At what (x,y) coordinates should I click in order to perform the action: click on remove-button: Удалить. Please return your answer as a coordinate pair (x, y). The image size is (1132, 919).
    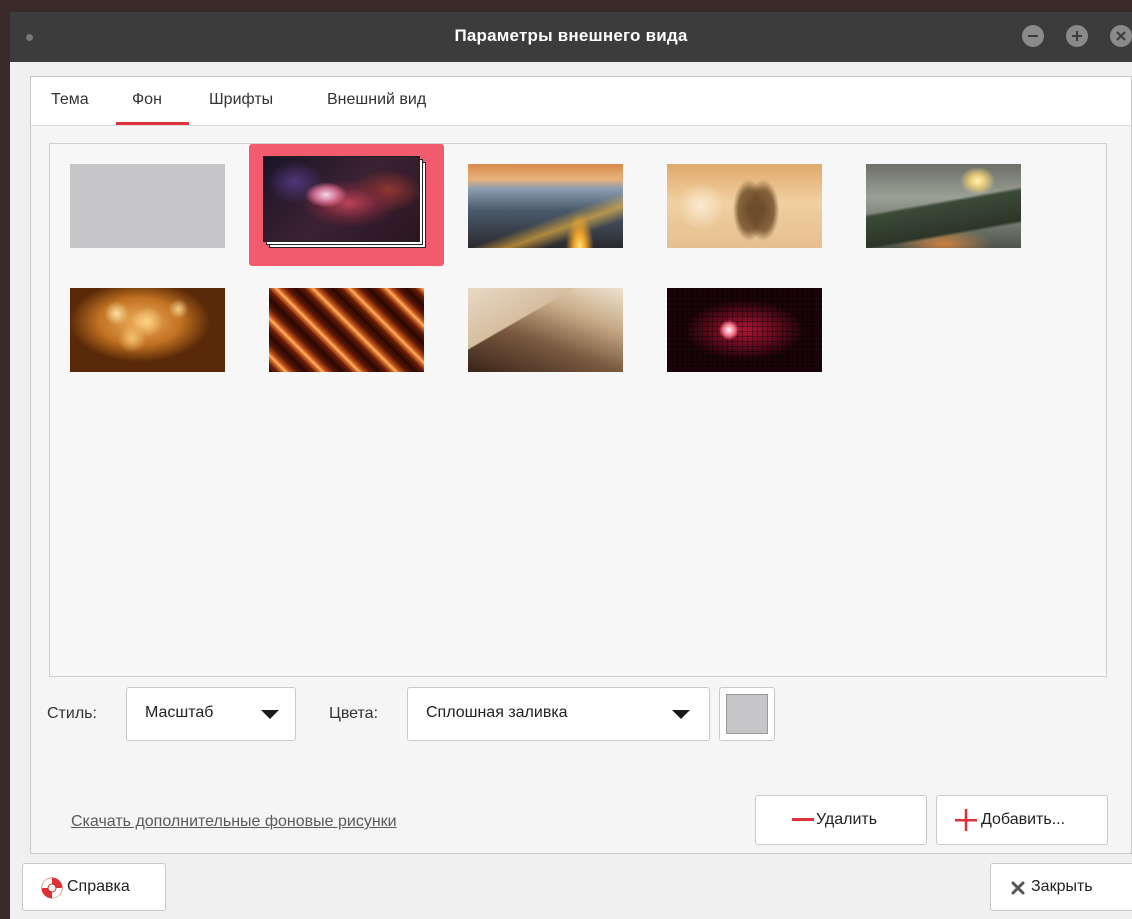
    Looking at the image, I should click on (841, 820).